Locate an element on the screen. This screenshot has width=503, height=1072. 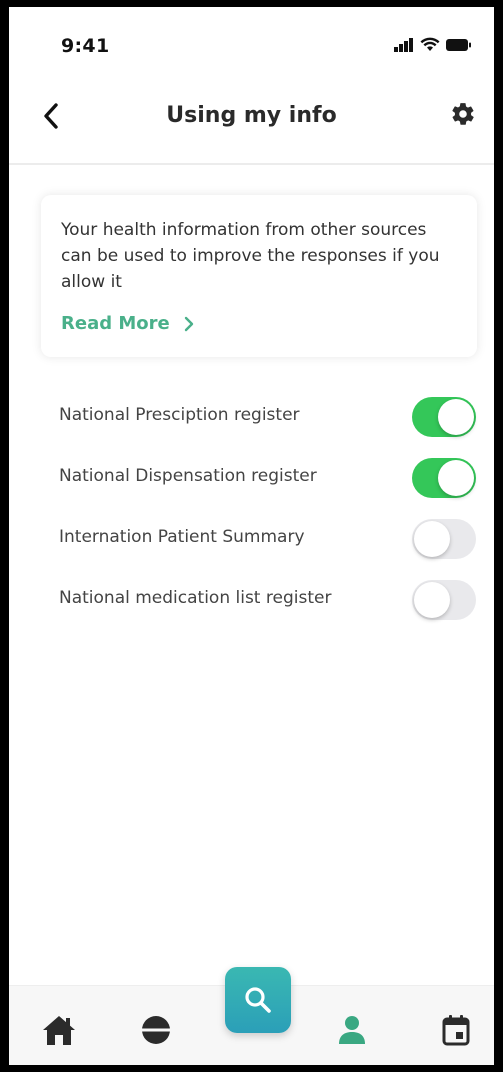
pill-icon is located at coordinates (156, 1030).